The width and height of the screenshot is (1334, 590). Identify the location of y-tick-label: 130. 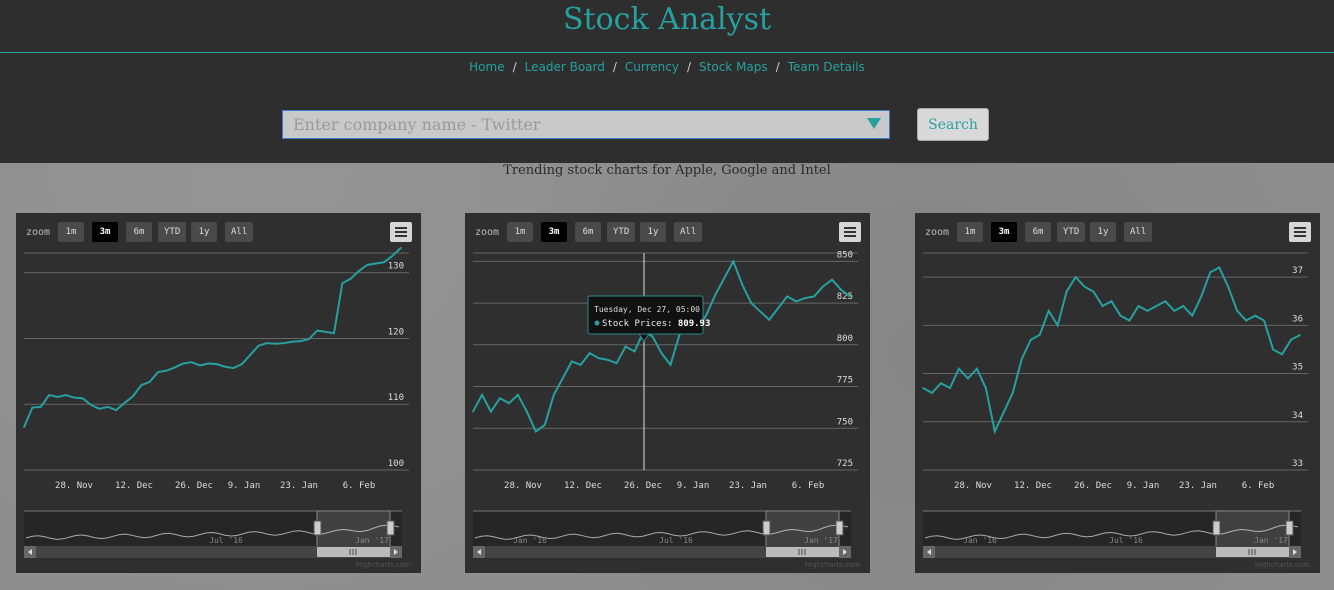
(396, 267).